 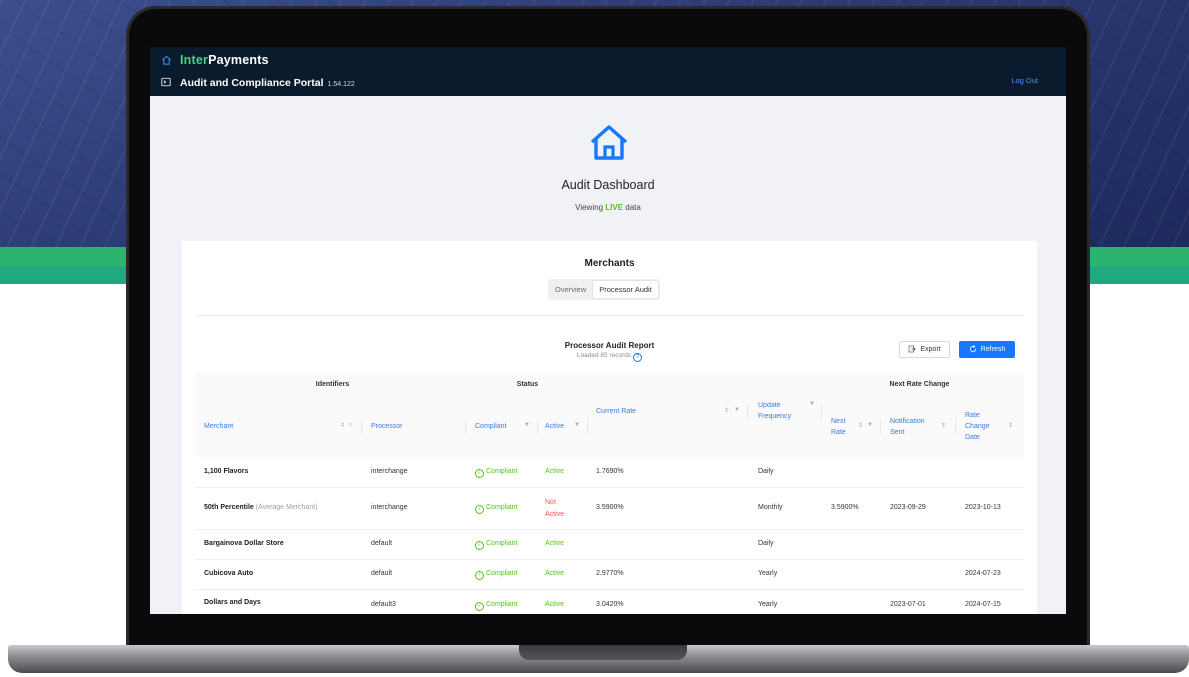 I want to click on cell-merchant: 50th Percentile (Average Merchant), so click(x=261, y=507).